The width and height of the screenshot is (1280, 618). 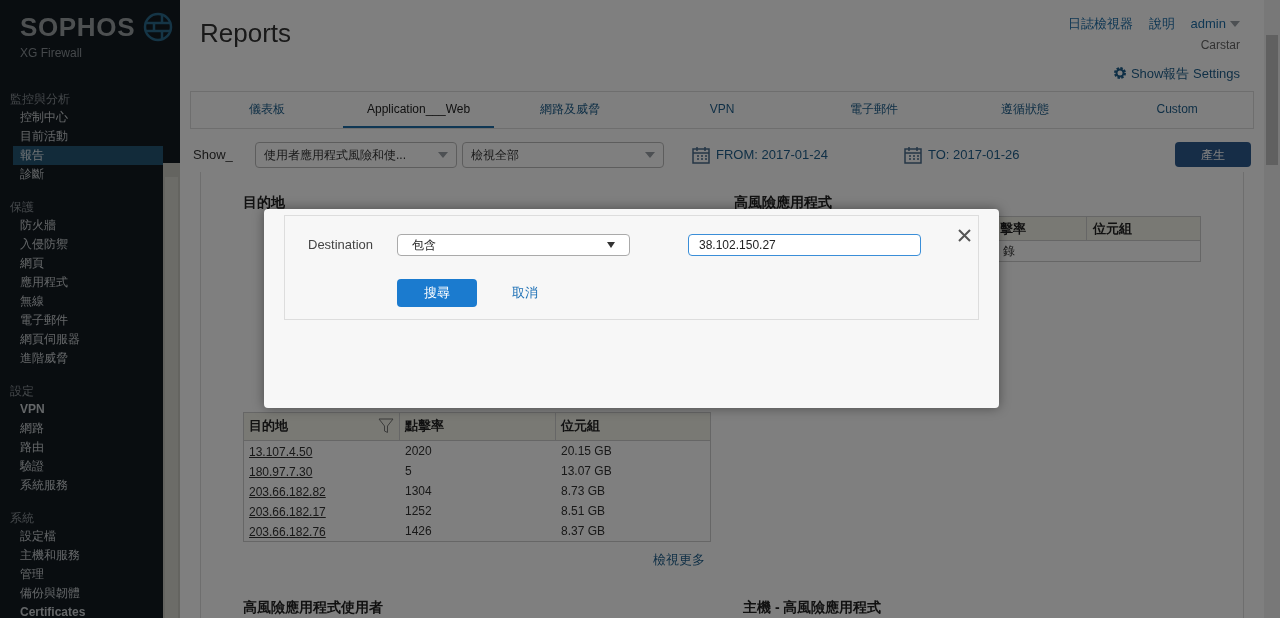 What do you see at coordinates (88, 428) in the screenshot?
I see `sidebar-item: 網路` at bounding box center [88, 428].